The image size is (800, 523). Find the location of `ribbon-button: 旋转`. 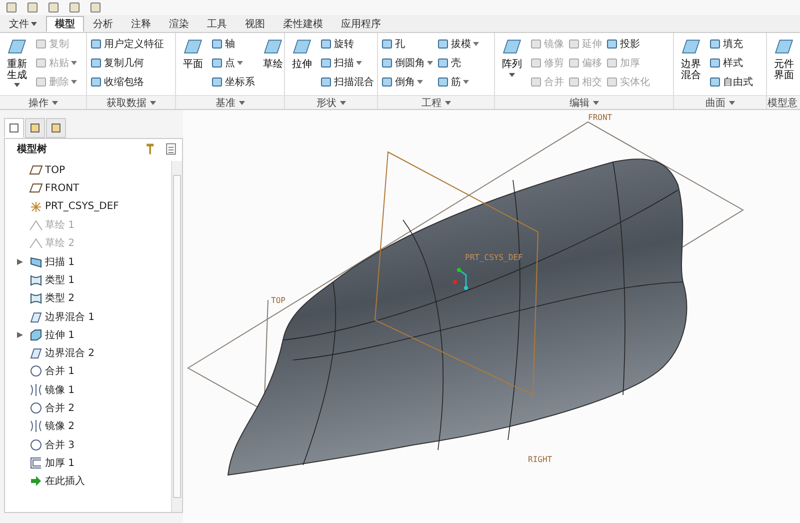

ribbon-button: 旋转 is located at coordinates (347, 44).